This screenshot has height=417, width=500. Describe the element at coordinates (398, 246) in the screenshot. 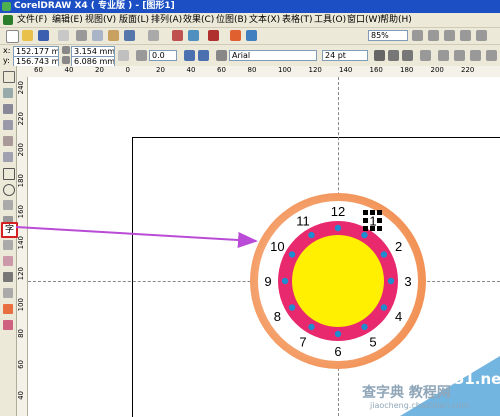

I see `clock-number: 2` at that location.